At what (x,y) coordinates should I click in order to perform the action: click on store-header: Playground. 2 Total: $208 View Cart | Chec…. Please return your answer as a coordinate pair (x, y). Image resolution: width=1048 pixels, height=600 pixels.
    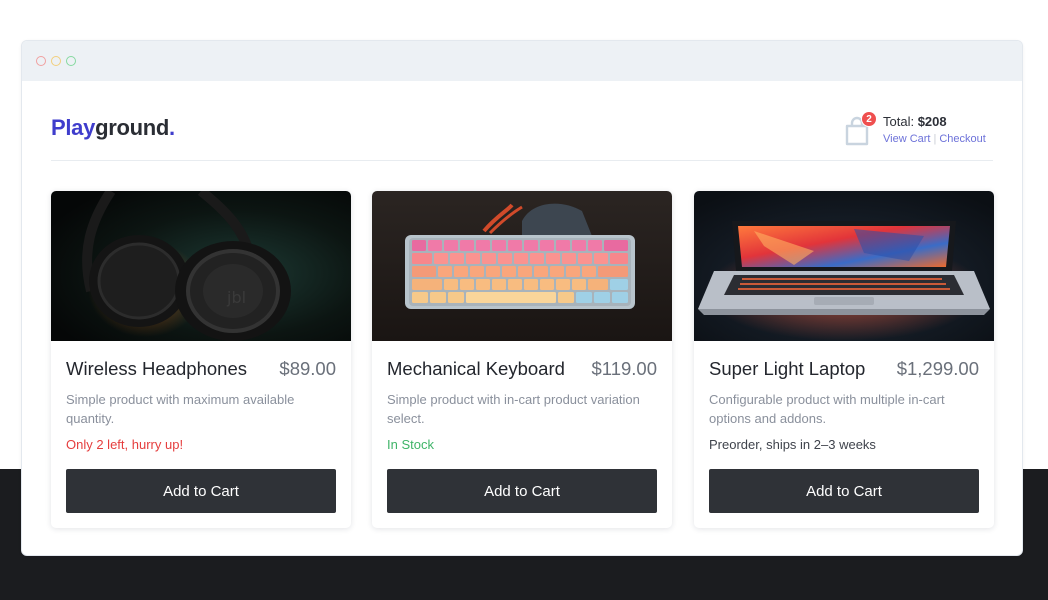
    Looking at the image, I should click on (522, 131).